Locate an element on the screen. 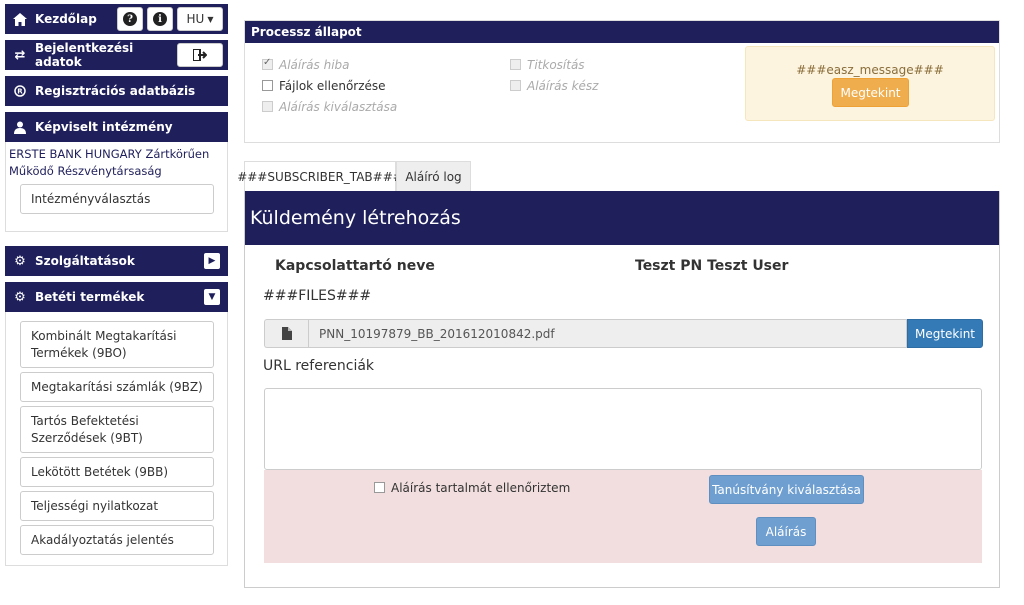 The width and height of the screenshot is (1024, 605). process-check-file-check: Fájlok ellenőrzése is located at coordinates (362, 85).